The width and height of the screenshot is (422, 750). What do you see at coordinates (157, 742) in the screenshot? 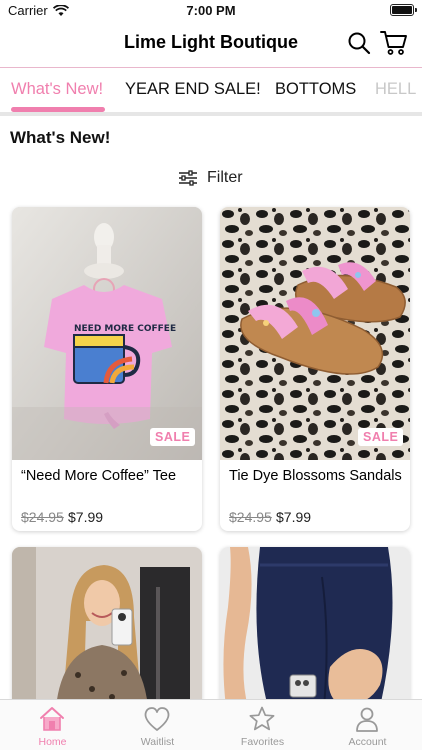
I see `tabbar-label-waitlist: Waitlist` at bounding box center [157, 742].